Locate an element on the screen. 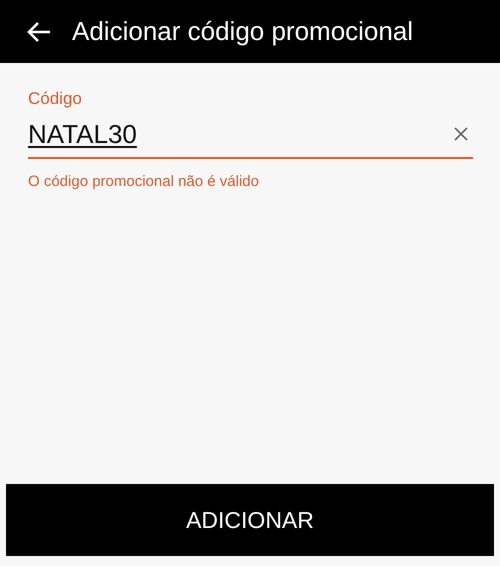 The height and width of the screenshot is (566, 500). clear-icon is located at coordinates (461, 134).